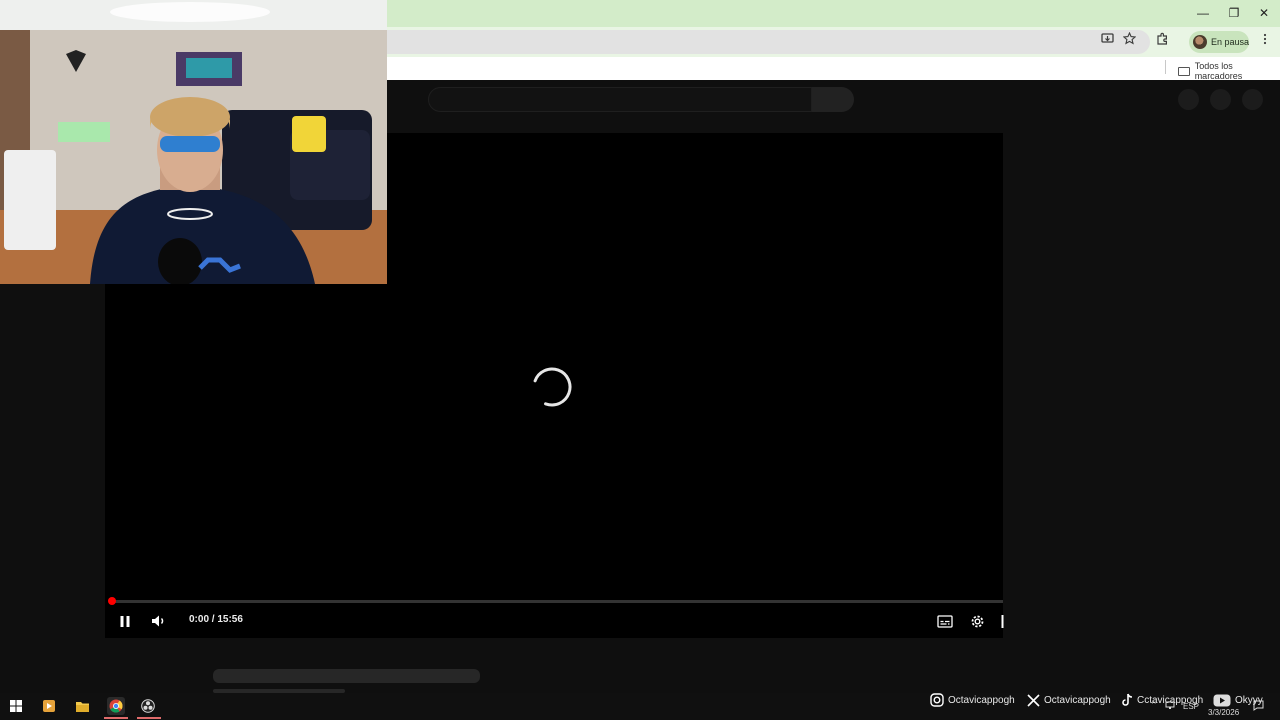 This screenshot has width=1280, height=720. I want to click on notifications-icon, so click(1258, 706).